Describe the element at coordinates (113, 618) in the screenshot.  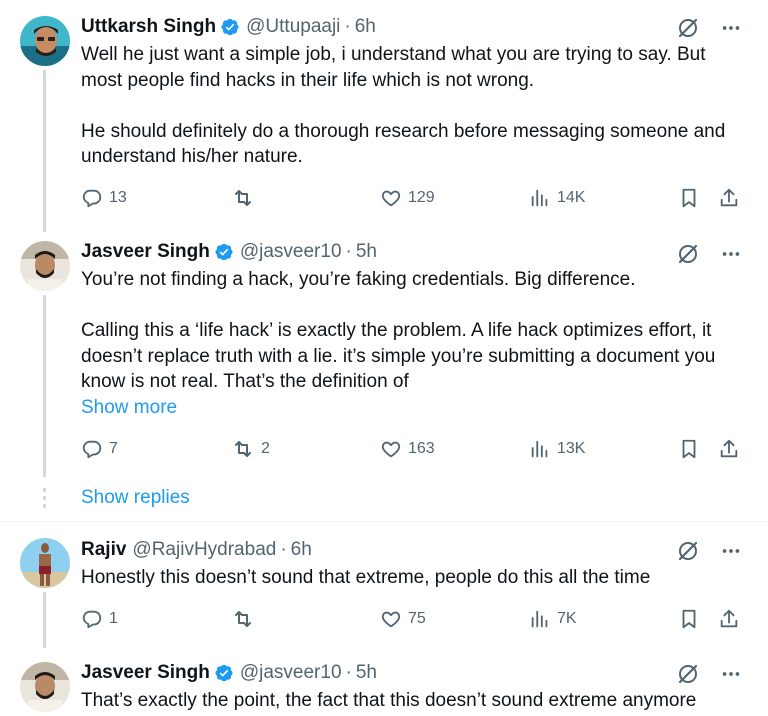
I see `reply-count: 1` at that location.